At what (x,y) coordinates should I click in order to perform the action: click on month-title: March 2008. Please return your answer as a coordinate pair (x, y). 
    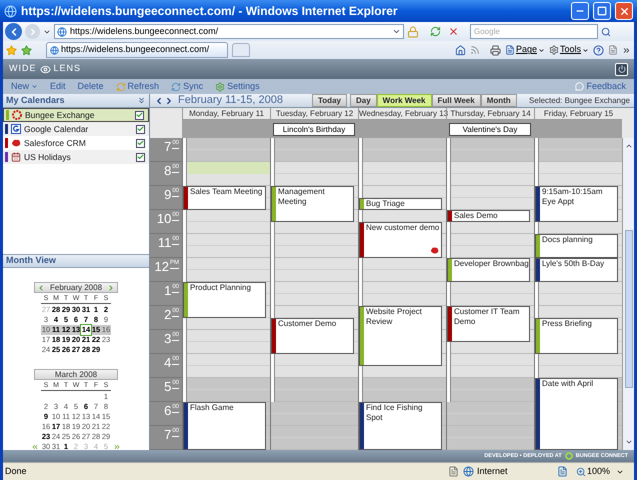
    Looking at the image, I should click on (76, 374).